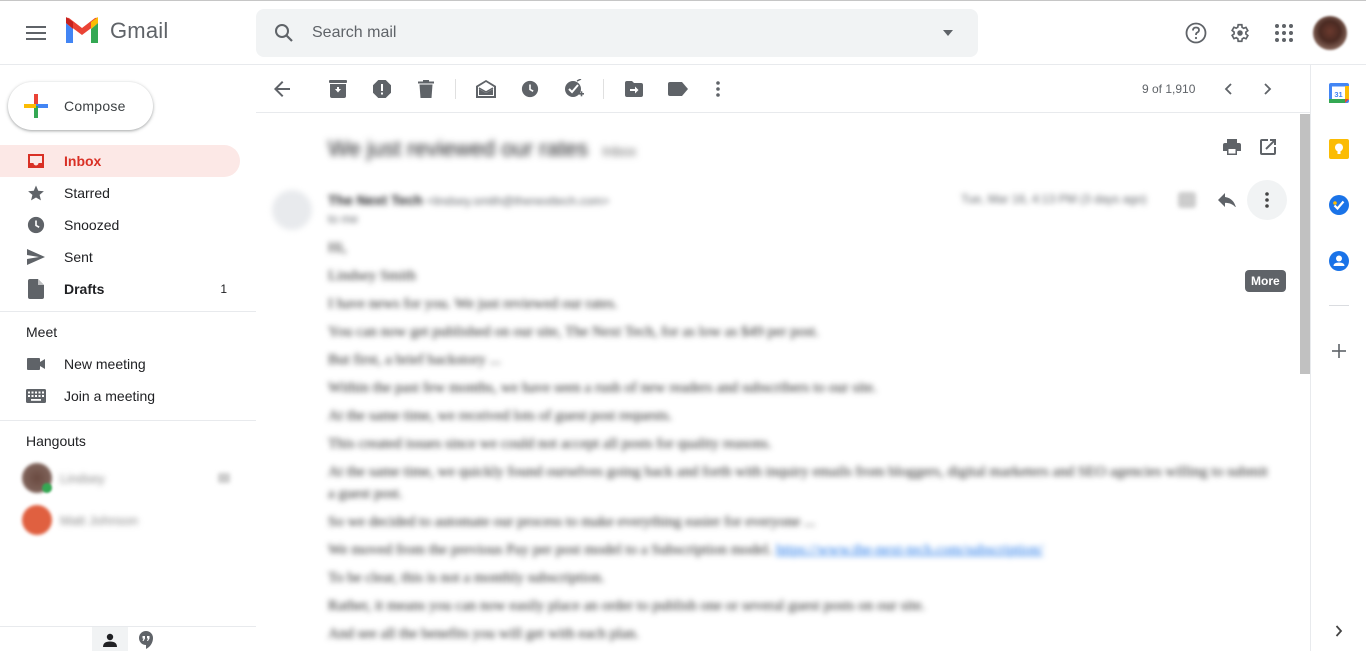 Image resolution: width=1366 pixels, height=651 pixels. Describe the element at coordinates (36, 193) in the screenshot. I see `star-icon` at that location.